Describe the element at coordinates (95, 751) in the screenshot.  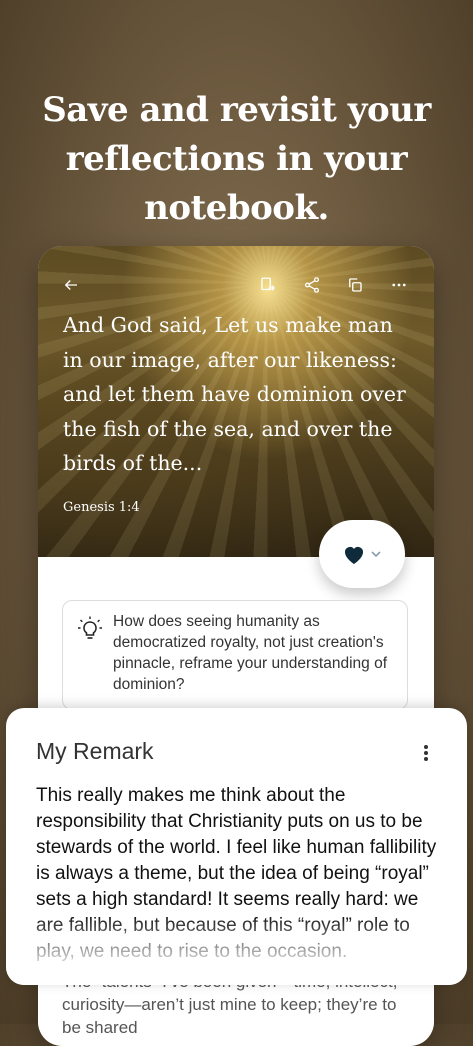
I see `sheet-title: My Remark` at that location.